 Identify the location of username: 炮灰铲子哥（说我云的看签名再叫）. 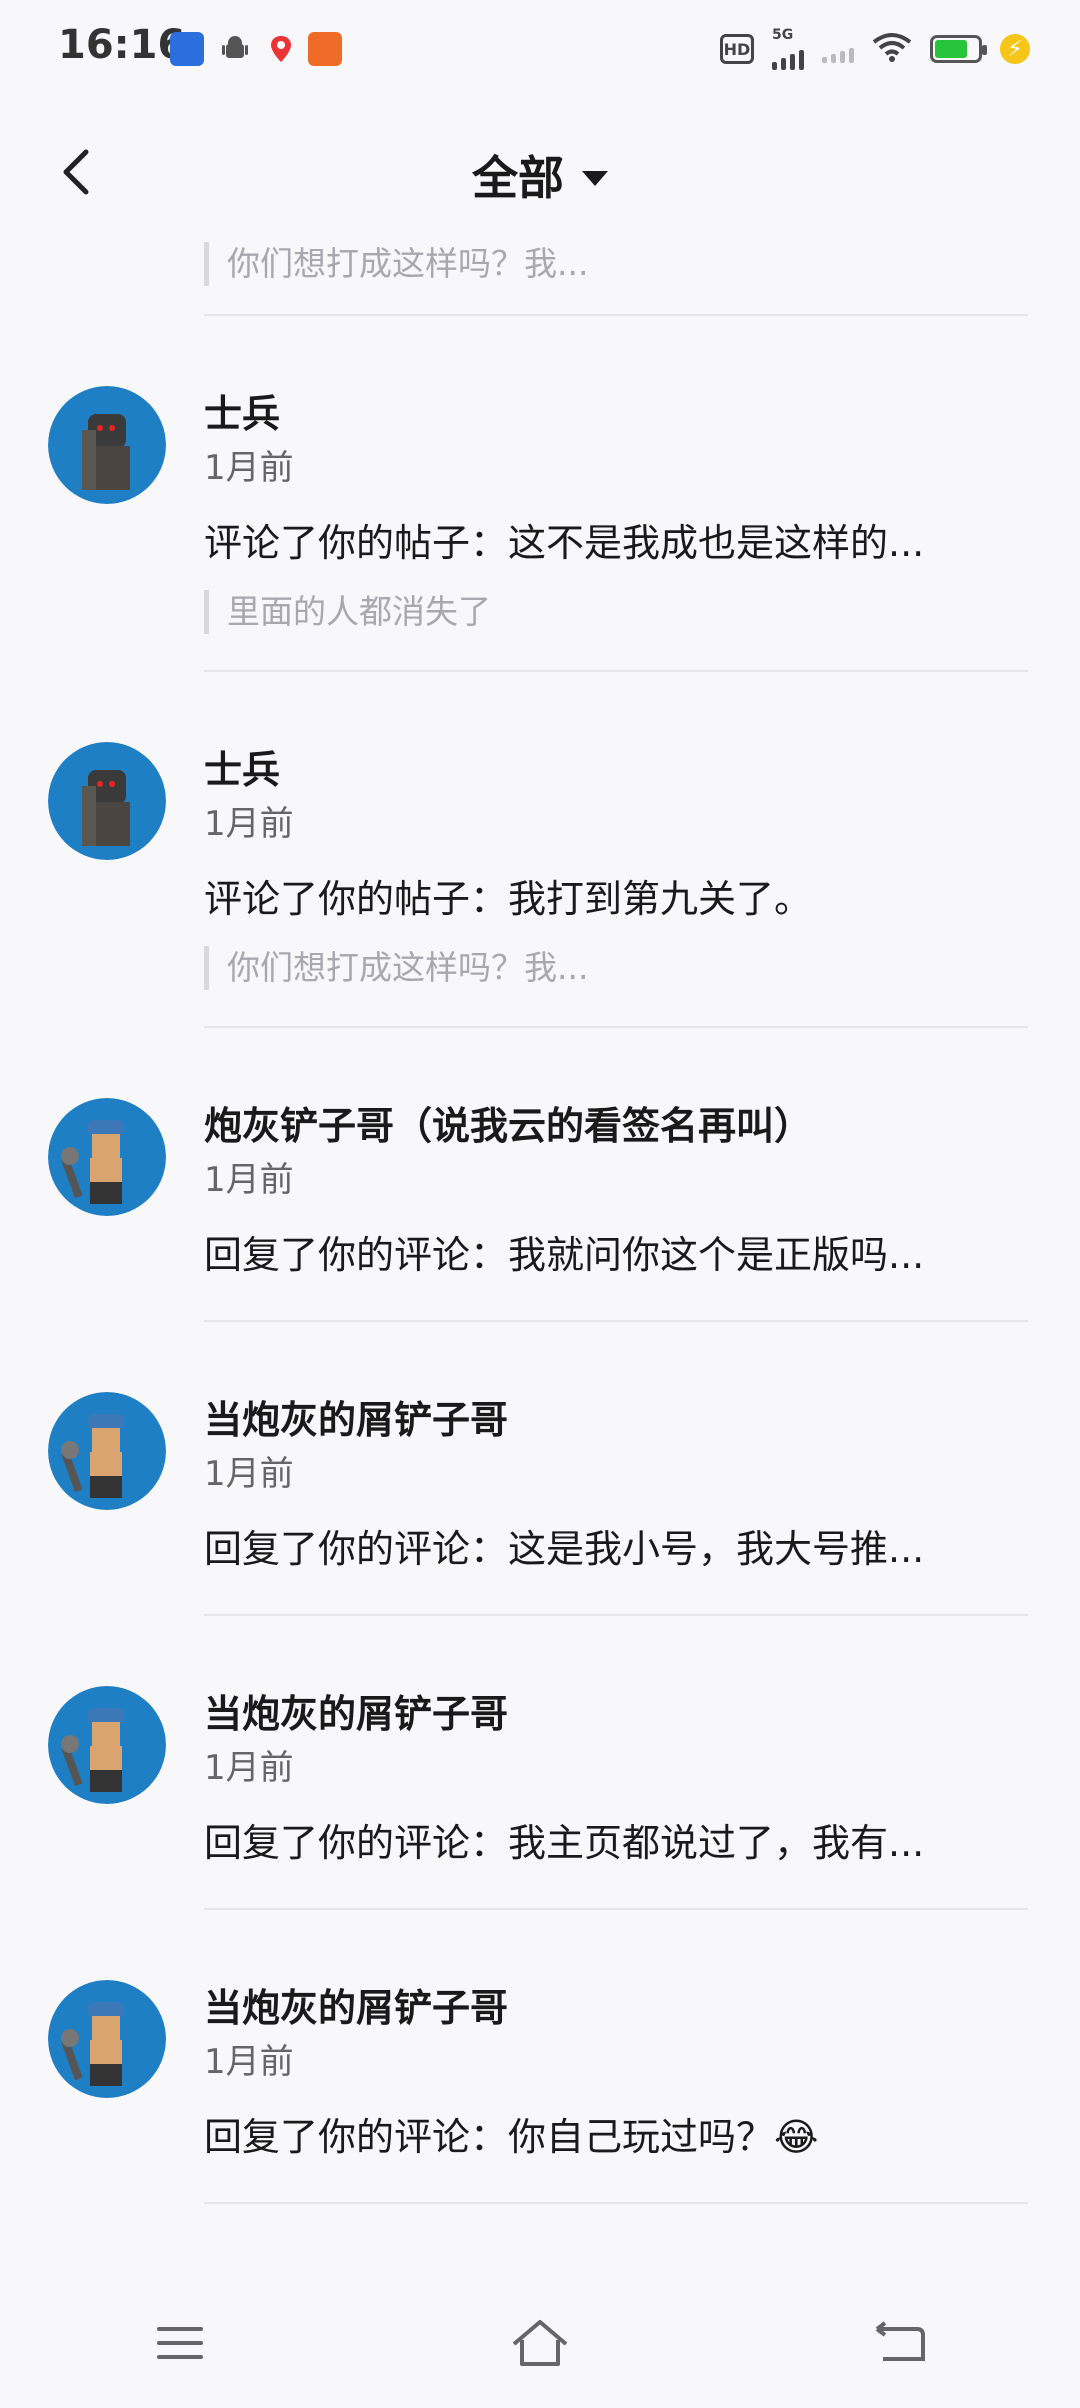
(616, 1126).